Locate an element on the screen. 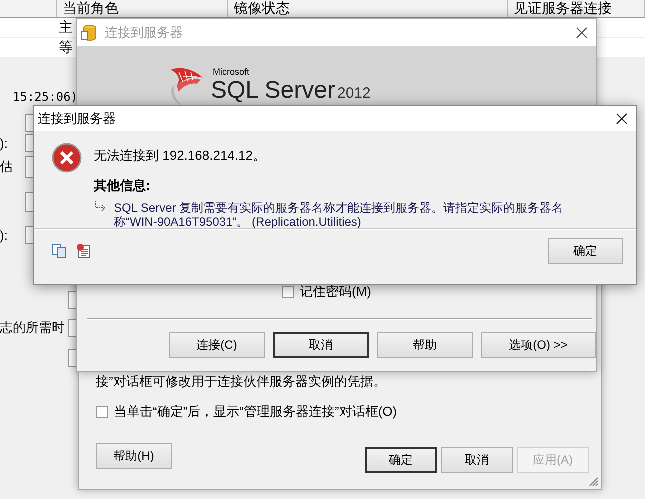  column-header: 镜像状态 is located at coordinates (368, 8).